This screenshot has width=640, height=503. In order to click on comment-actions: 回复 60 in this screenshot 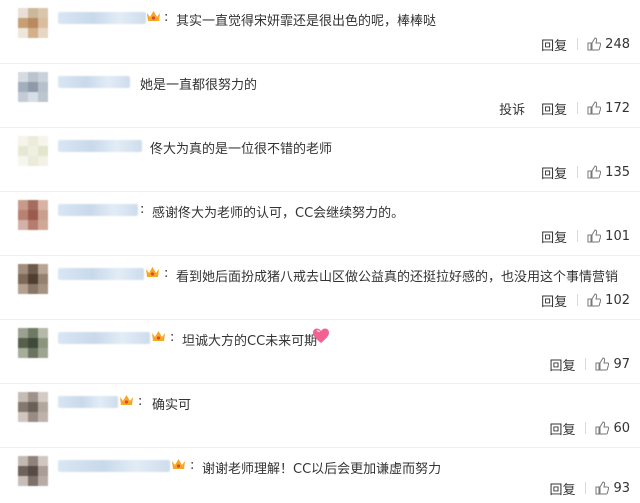, I will do `click(589, 428)`.